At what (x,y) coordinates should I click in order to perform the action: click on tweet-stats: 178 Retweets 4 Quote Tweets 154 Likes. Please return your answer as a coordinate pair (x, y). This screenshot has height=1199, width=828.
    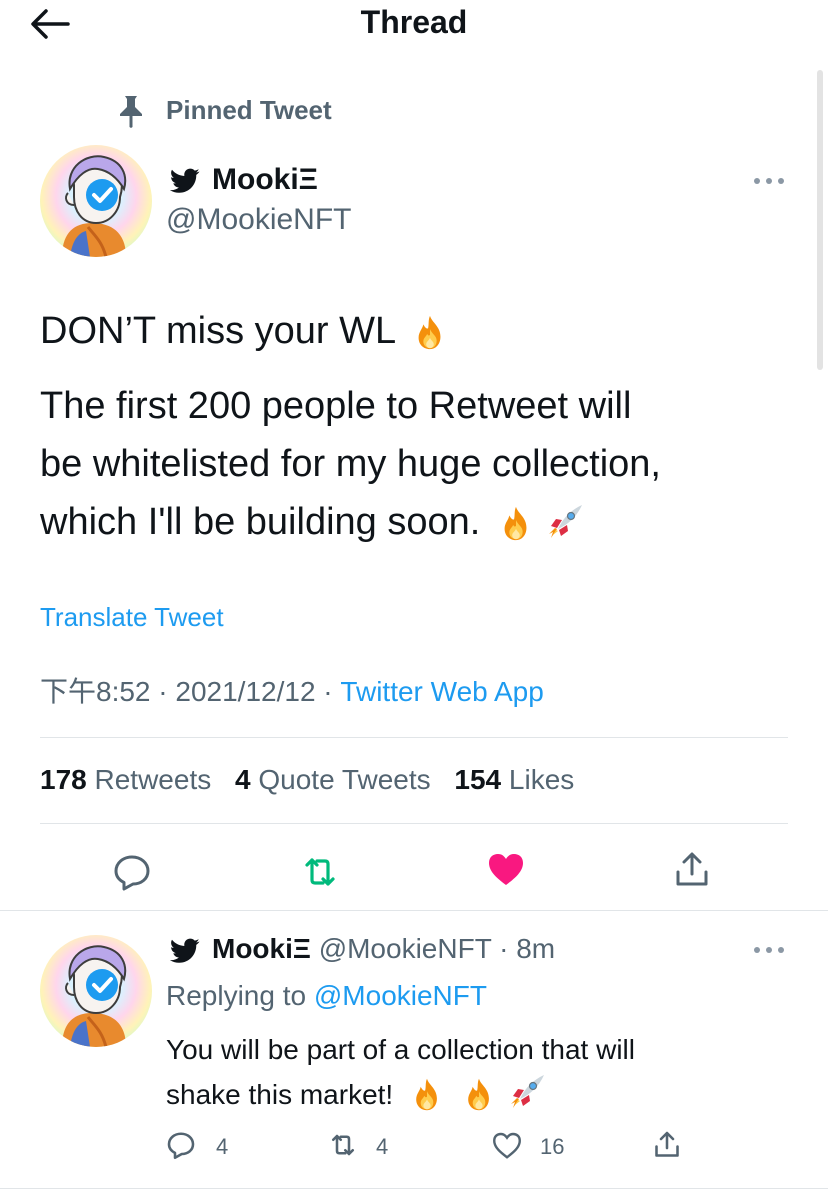
    Looking at the image, I should click on (307, 780).